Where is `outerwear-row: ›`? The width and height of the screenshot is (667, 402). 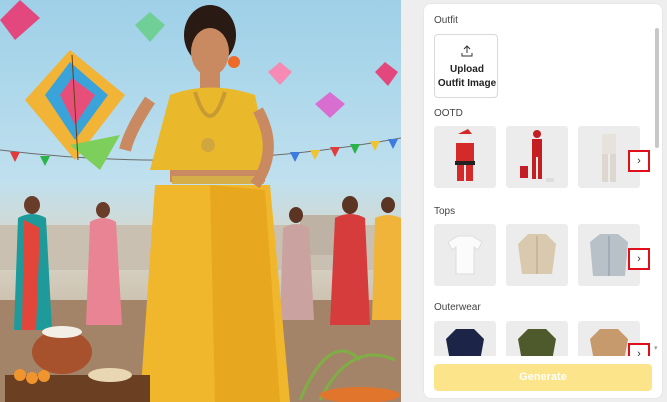
outerwear-row: › is located at coordinates (542, 338).